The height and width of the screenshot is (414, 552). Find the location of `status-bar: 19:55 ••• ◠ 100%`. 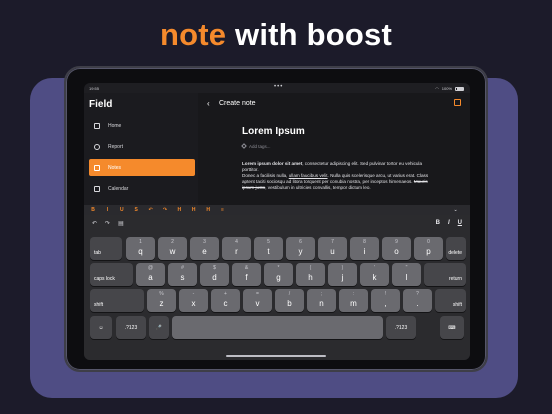

status-bar: 19:55 ••• ◠ 100% is located at coordinates (277, 88).